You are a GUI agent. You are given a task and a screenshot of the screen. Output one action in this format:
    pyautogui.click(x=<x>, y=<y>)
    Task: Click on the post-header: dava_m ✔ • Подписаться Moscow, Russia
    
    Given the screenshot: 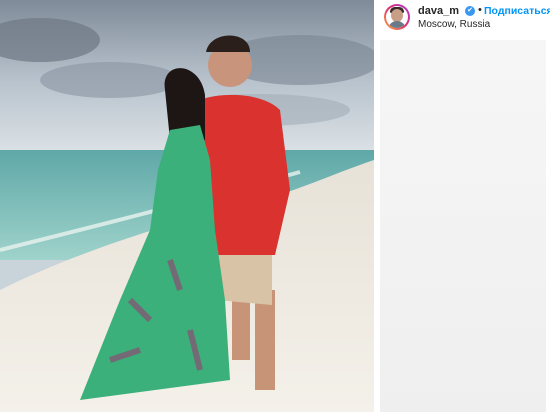 What is the action you would take?
    pyautogui.click(x=462, y=18)
    